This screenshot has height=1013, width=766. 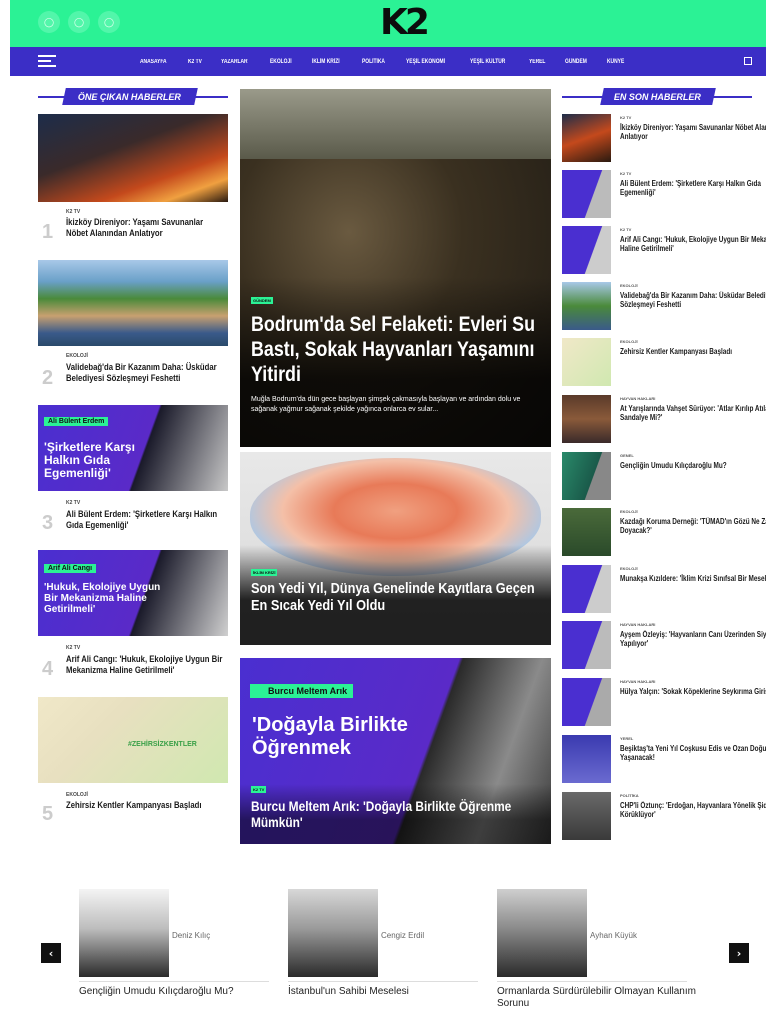 I want to click on overlay-text: 'Doğayla Birlikte Öğrenmek, so click(x=330, y=736).